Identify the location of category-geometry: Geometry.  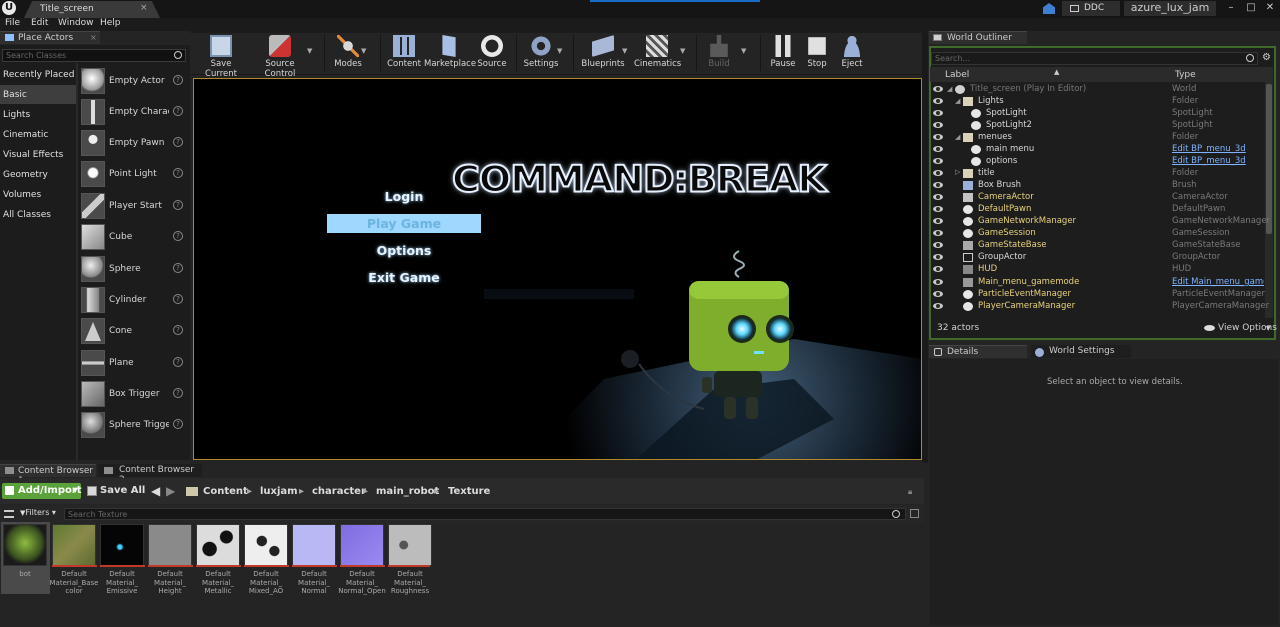
(38, 174).